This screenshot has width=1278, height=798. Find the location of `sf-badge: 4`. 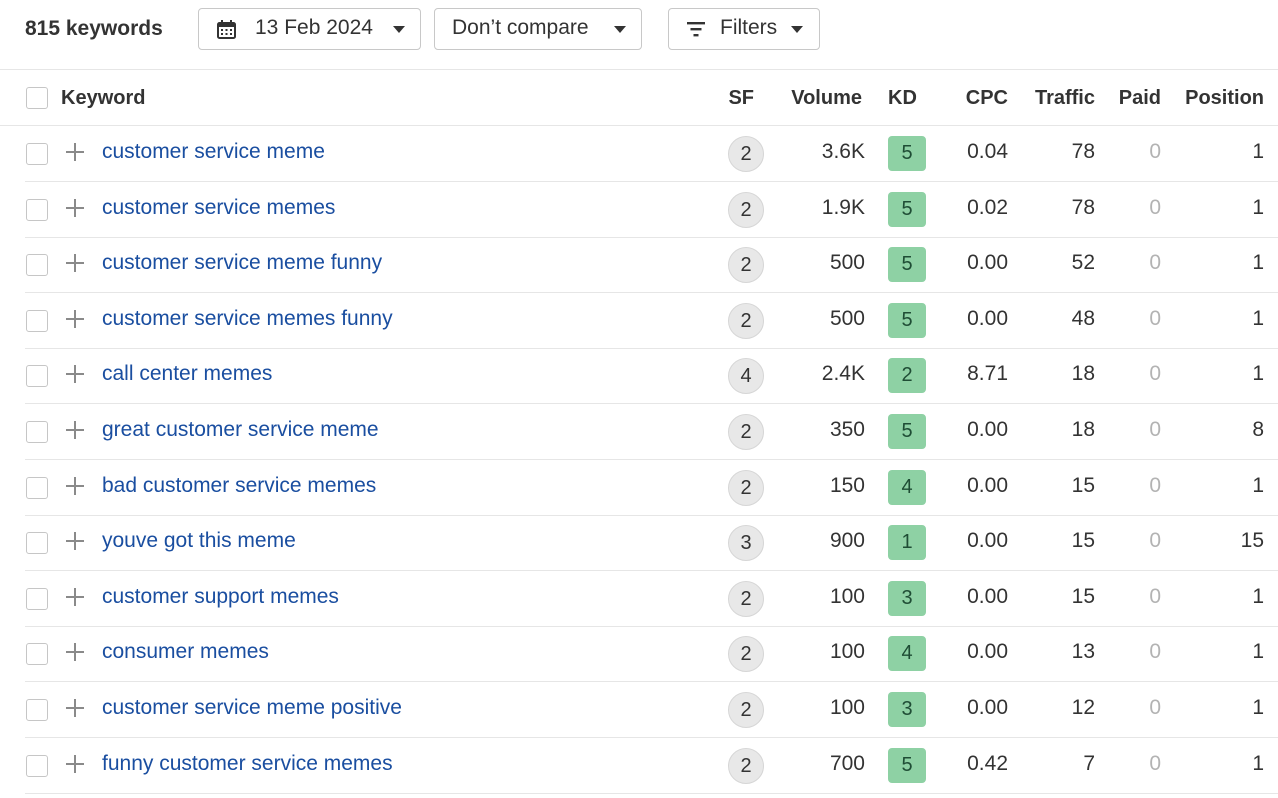

sf-badge: 4 is located at coordinates (746, 376).